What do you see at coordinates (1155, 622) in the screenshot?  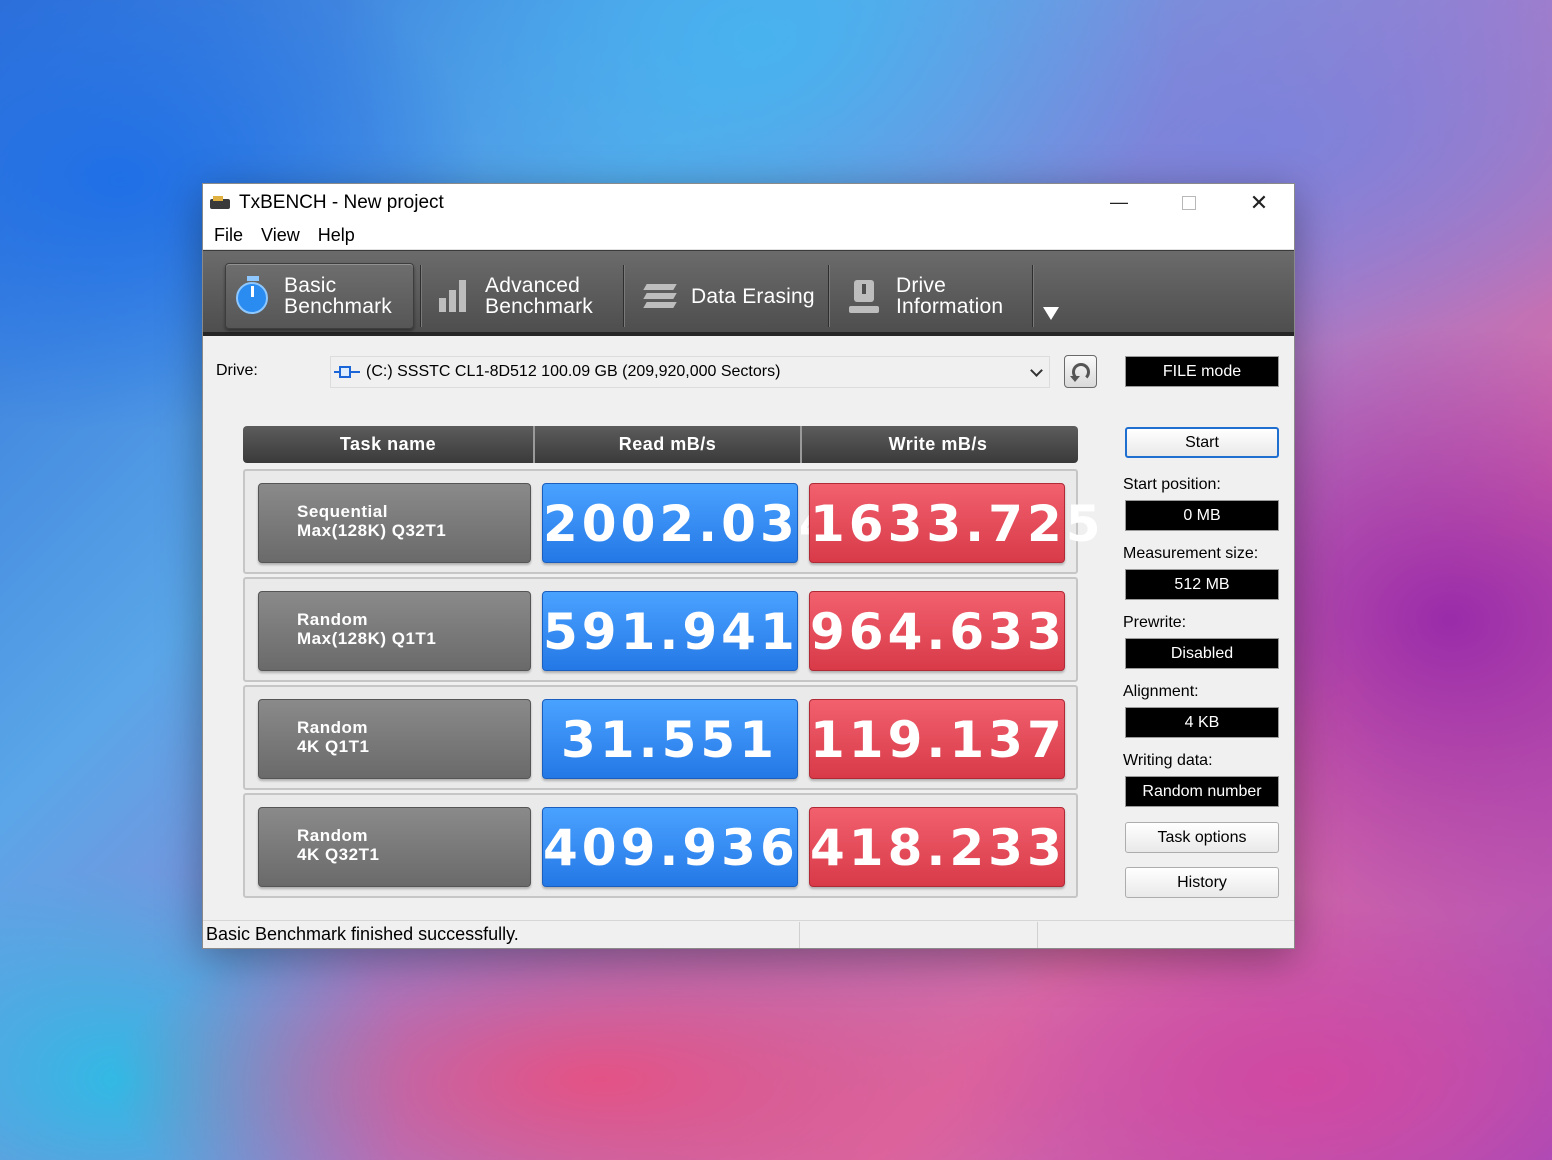 I see `prewrite-label: Prewrite:` at bounding box center [1155, 622].